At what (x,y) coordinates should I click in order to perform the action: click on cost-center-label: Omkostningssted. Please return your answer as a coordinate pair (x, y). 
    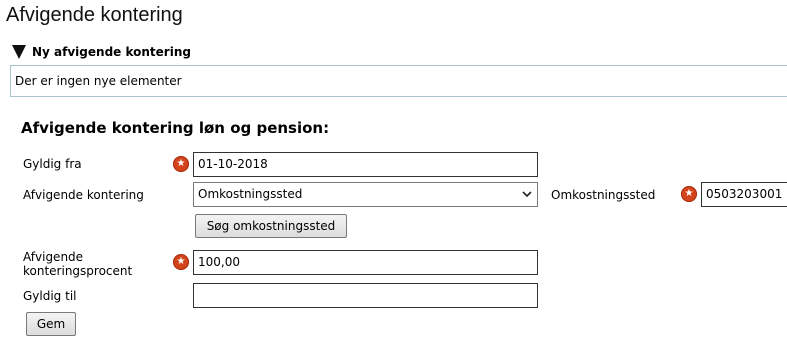
    Looking at the image, I should click on (603, 195).